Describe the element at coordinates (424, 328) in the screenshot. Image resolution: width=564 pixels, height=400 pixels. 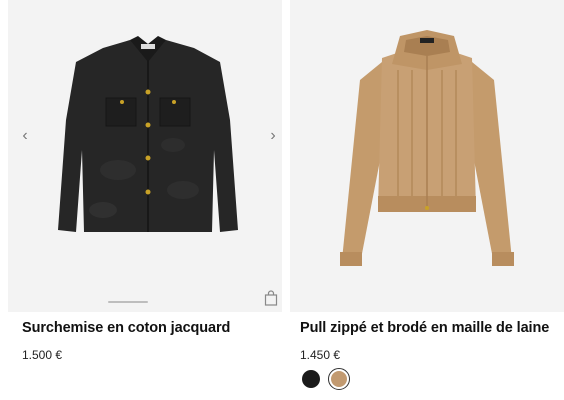
I see `product-title: Pull zippé et brodé en maille de laine` at that location.